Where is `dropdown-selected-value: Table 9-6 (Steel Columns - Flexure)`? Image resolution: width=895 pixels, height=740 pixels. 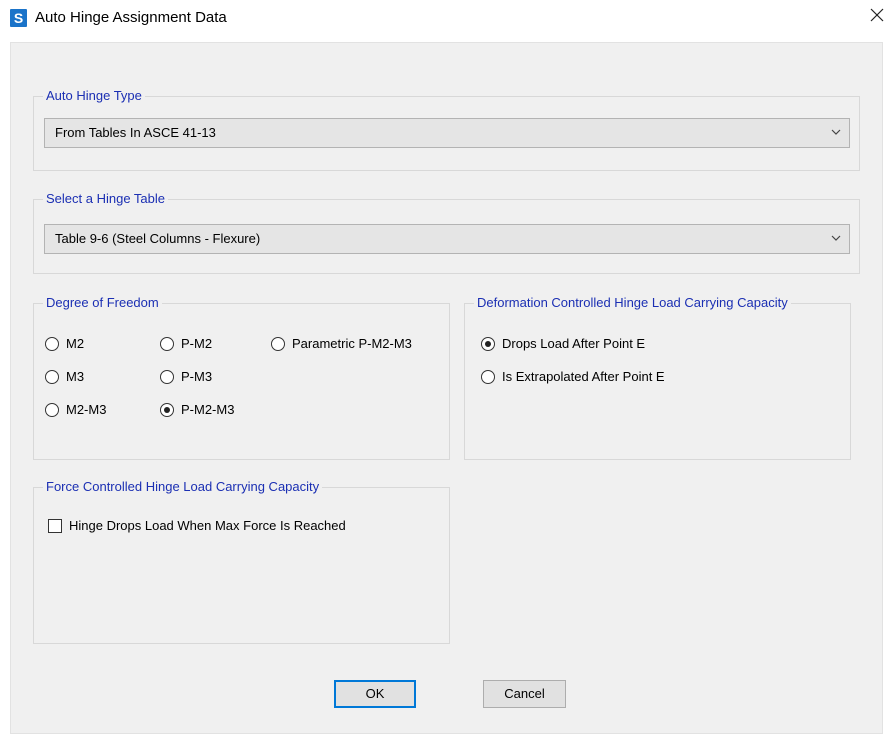
dropdown-selected-value: Table 9-6 (Steel Columns - Flexure) is located at coordinates (158, 238).